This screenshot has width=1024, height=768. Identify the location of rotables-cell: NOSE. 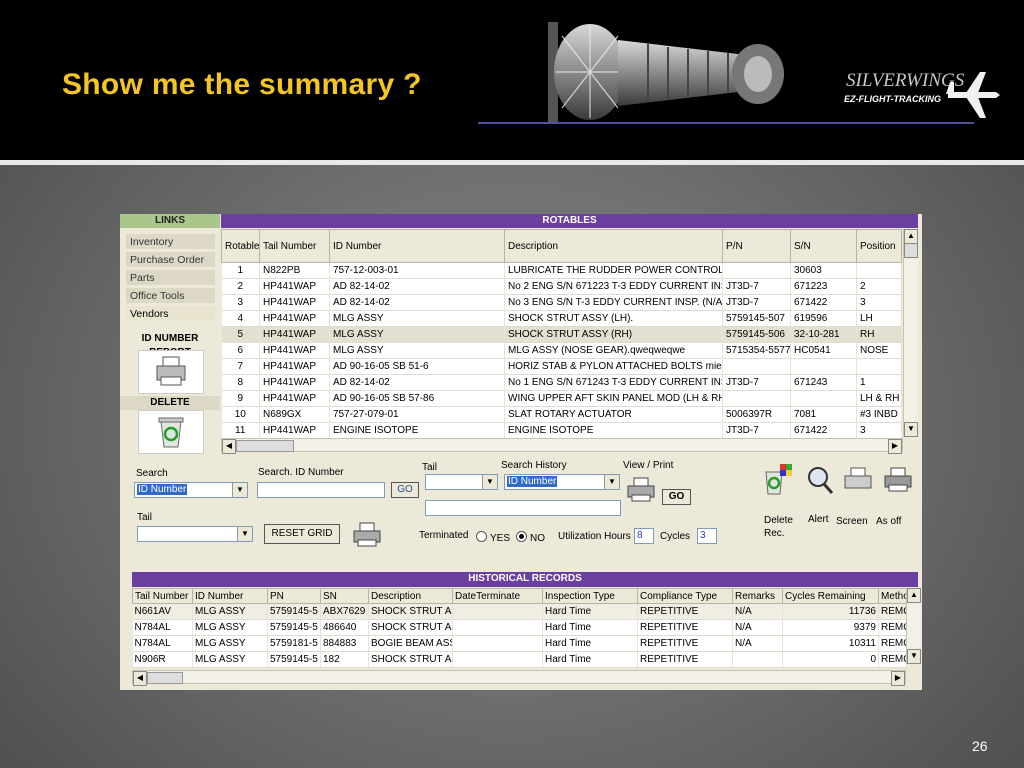
(879, 350).